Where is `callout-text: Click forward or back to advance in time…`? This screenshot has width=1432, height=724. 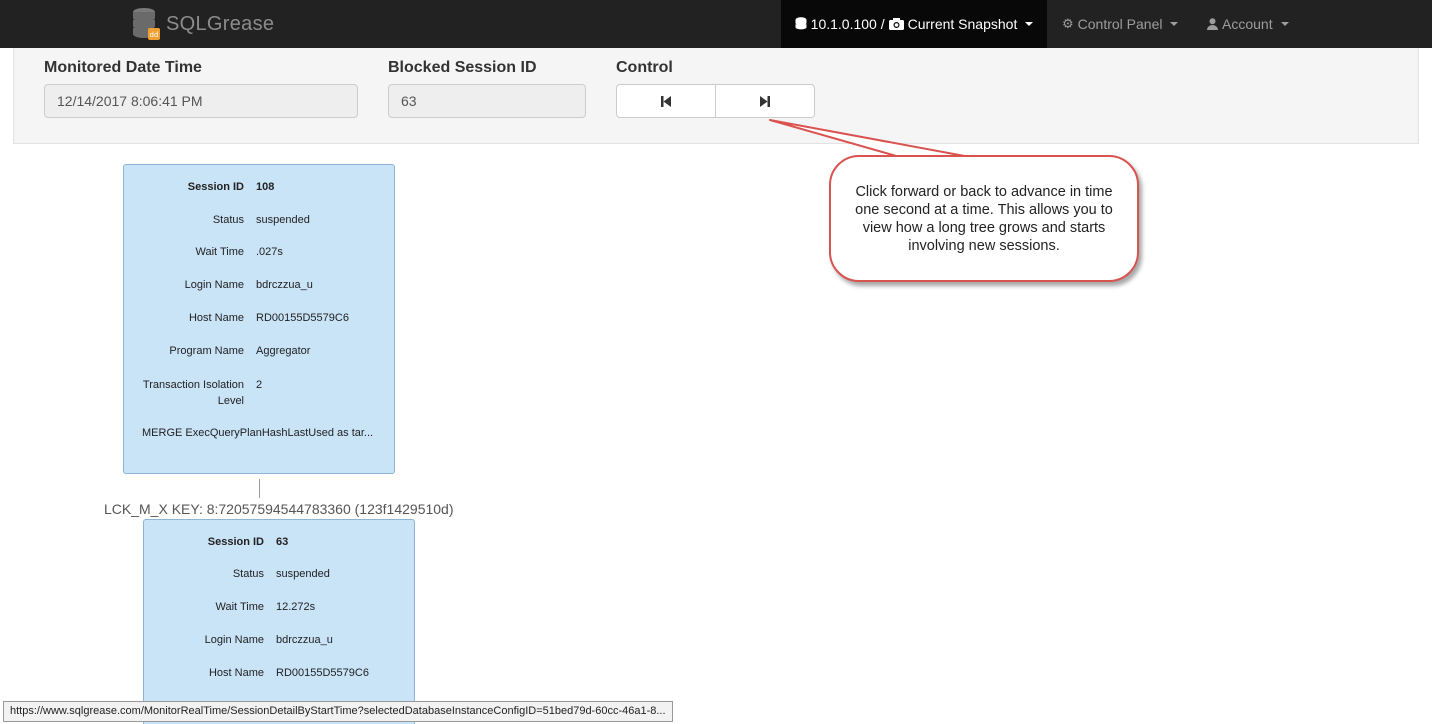
callout-text: Click forward or back to advance in time… is located at coordinates (984, 219).